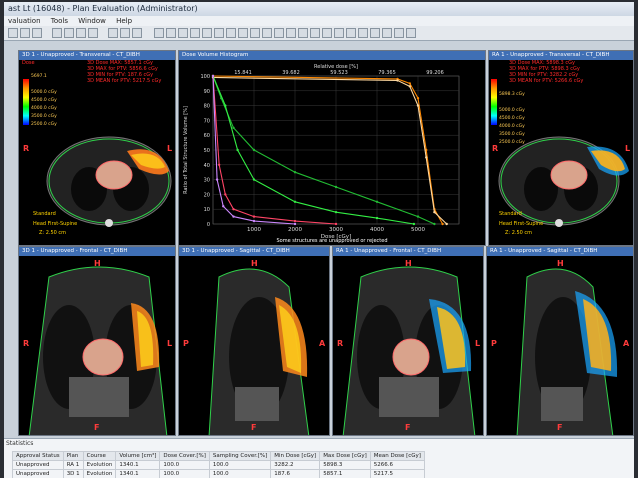 This screenshot has width=638, height=478. Describe the element at coordinates (295, 473) in the screenshot. I see `table-cell: 187.6` at that location.